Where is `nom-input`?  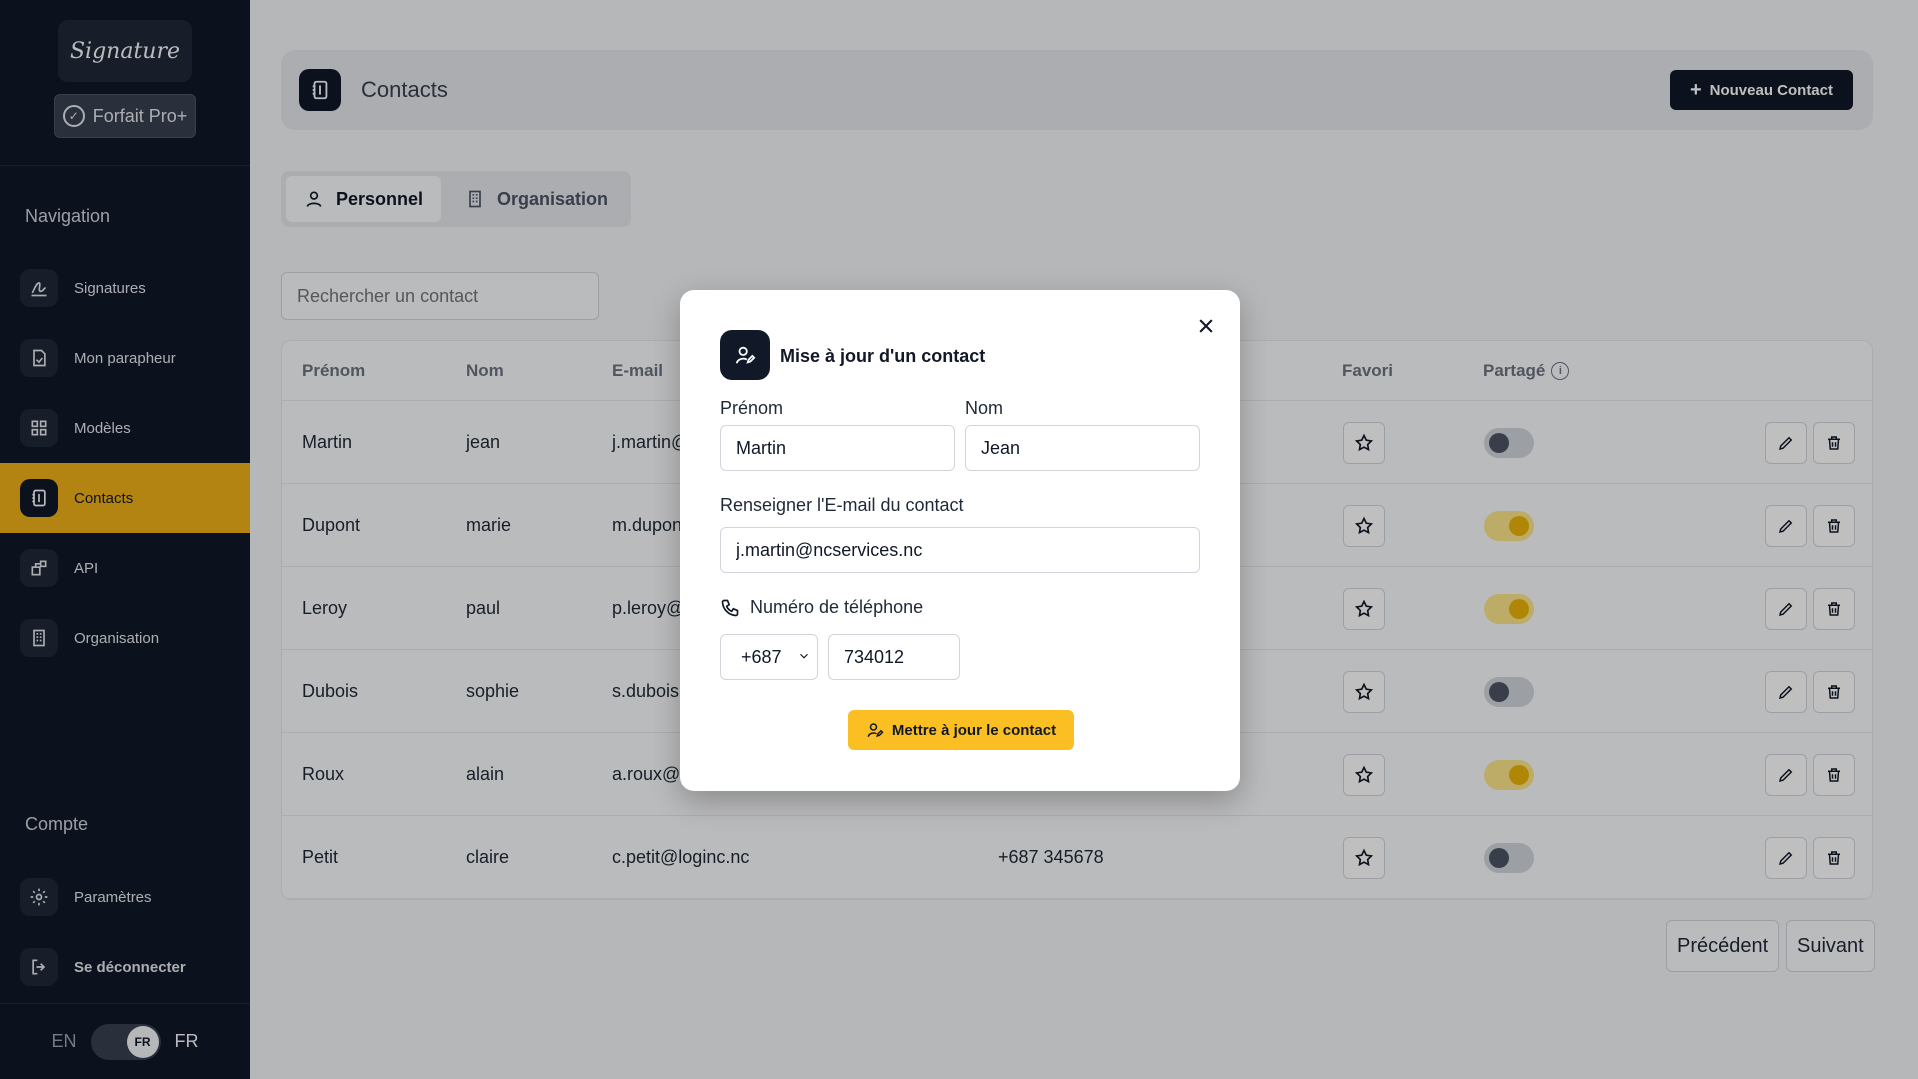
nom-input is located at coordinates (1082, 448).